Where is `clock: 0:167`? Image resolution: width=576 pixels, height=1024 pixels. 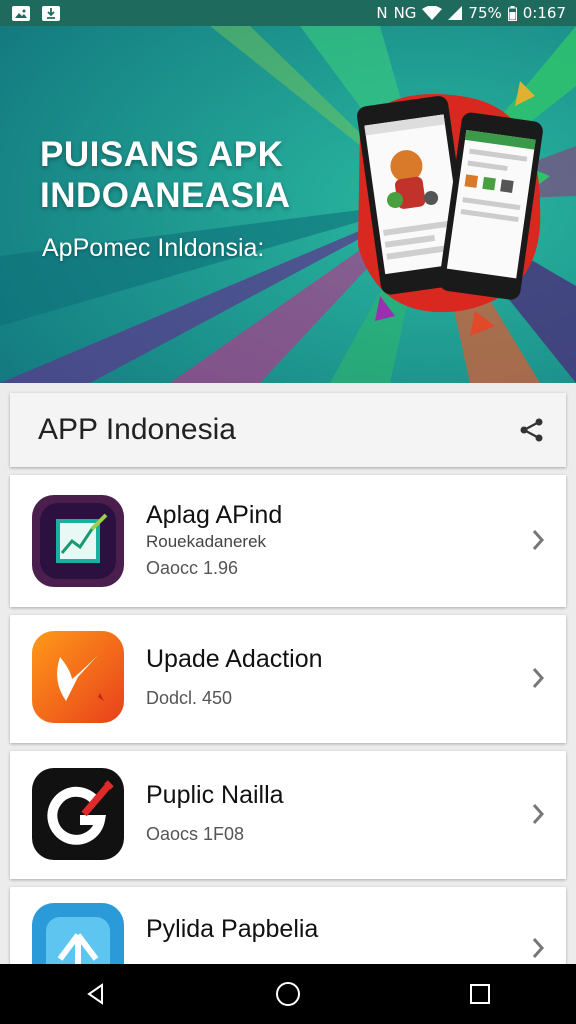 clock: 0:167 is located at coordinates (544, 13).